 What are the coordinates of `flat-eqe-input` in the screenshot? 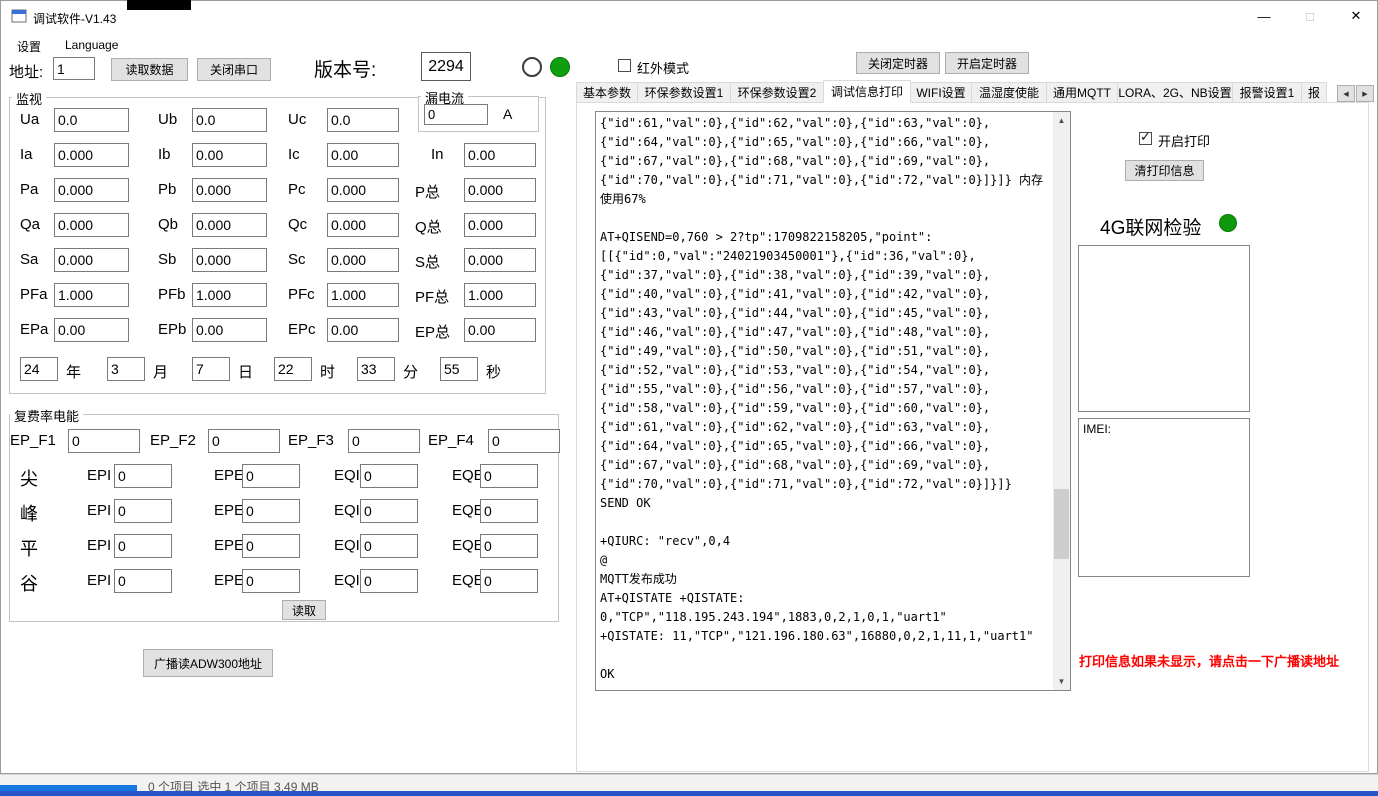 It's located at (509, 546).